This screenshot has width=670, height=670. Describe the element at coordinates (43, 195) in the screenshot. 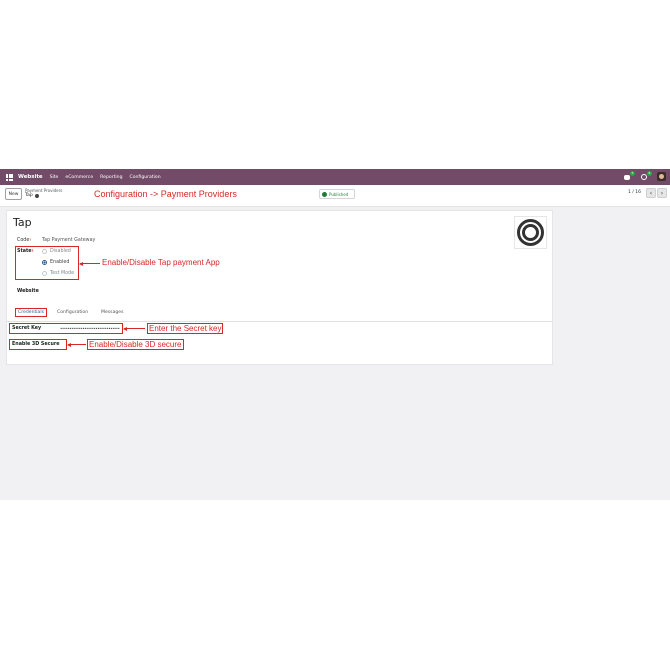

I see `breadcrumb-current: Tap` at that location.